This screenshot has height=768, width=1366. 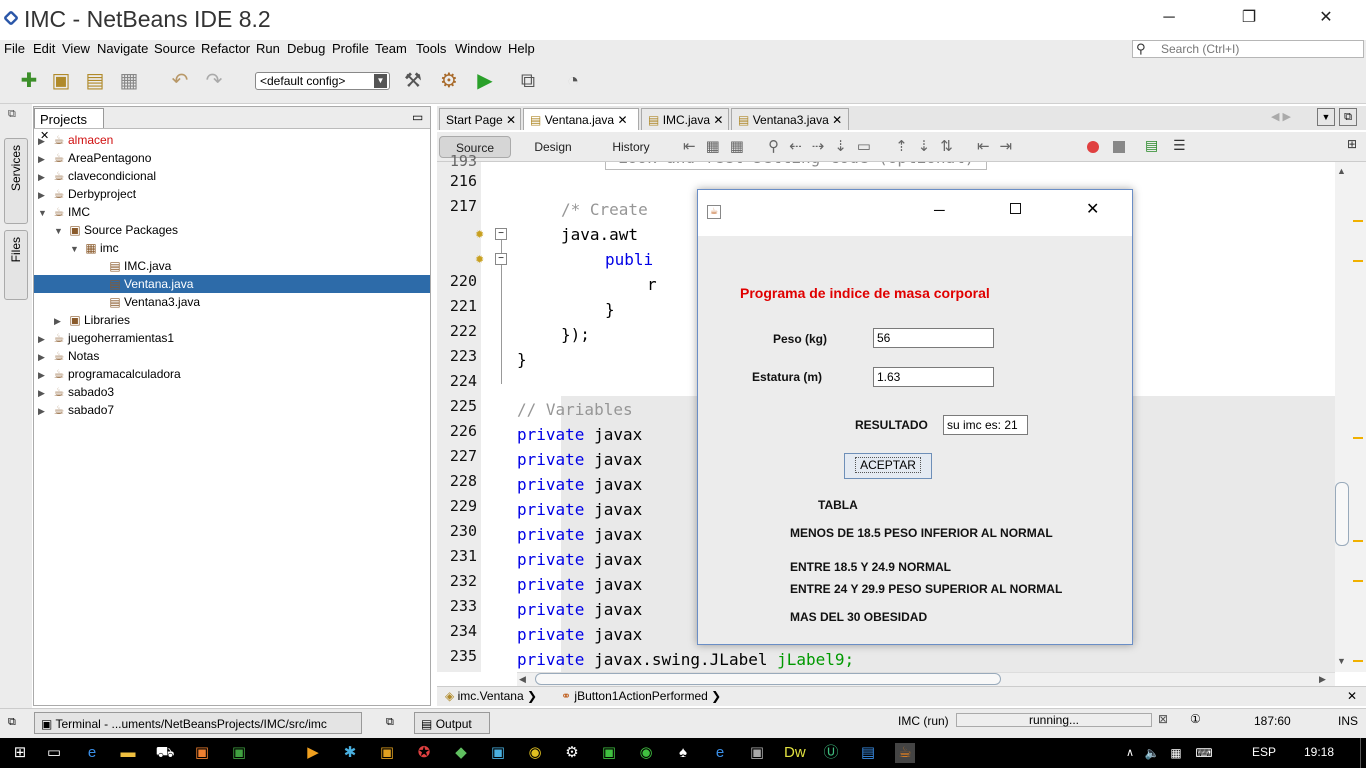 I want to click on file-explorer-icon: ▬, so click(x=128, y=753).